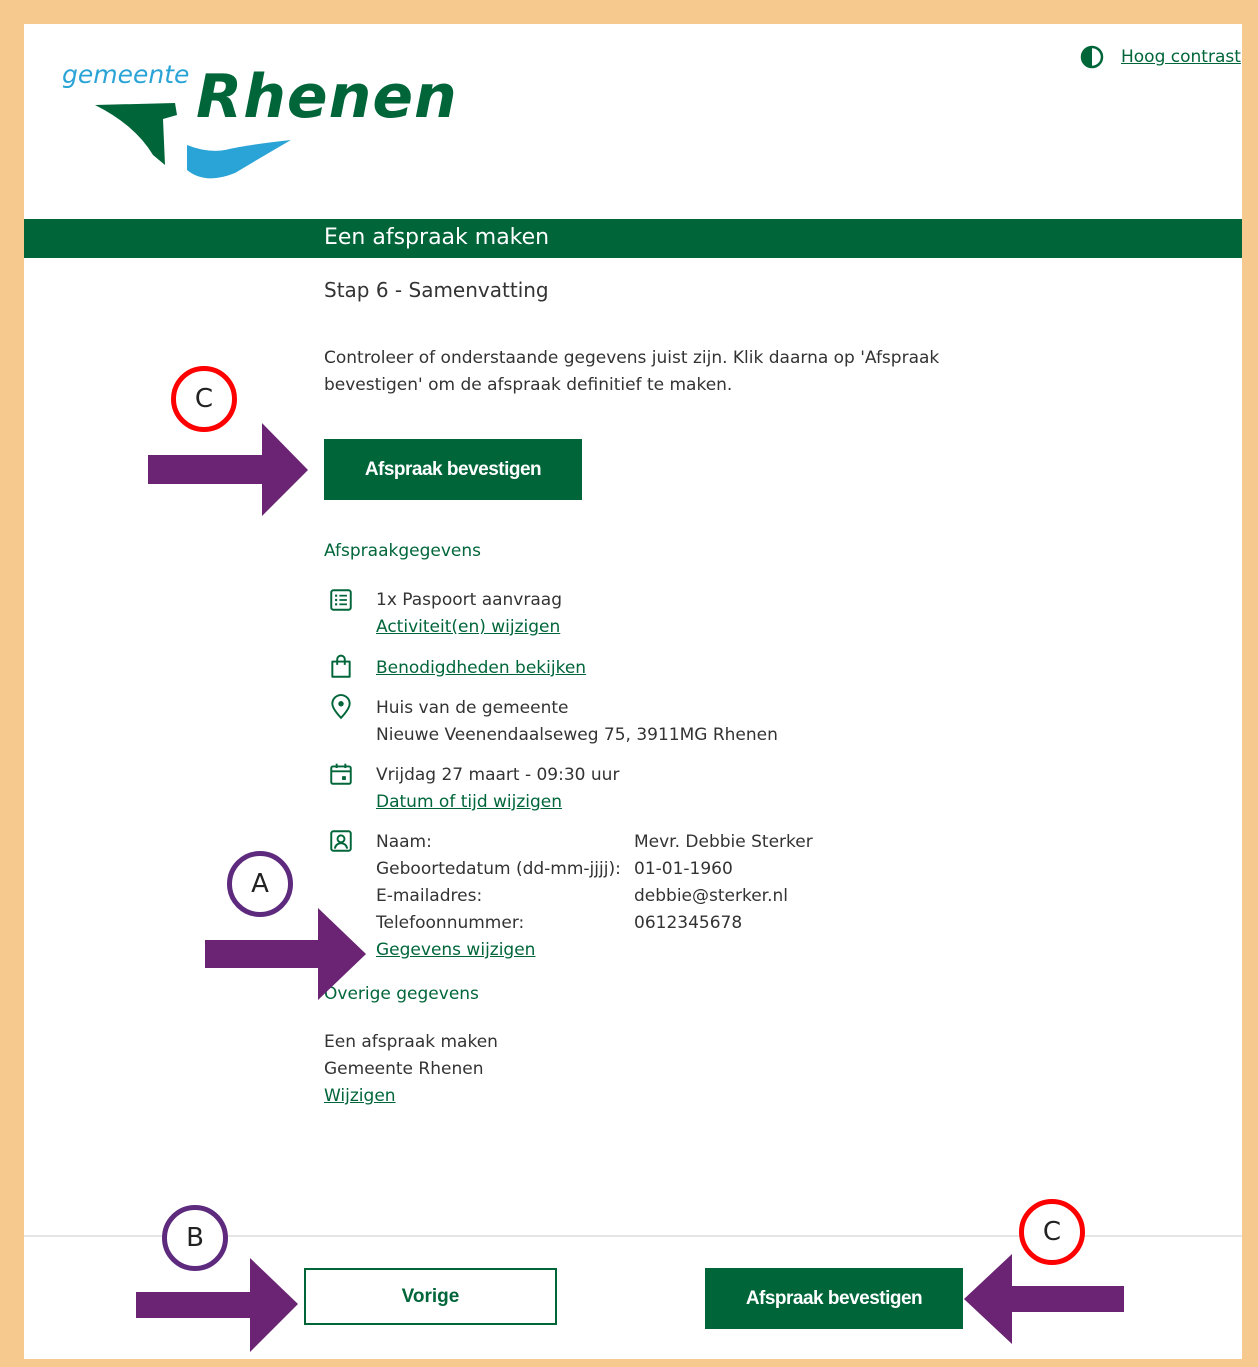  I want to click on arrow-a, so click(285, 954).